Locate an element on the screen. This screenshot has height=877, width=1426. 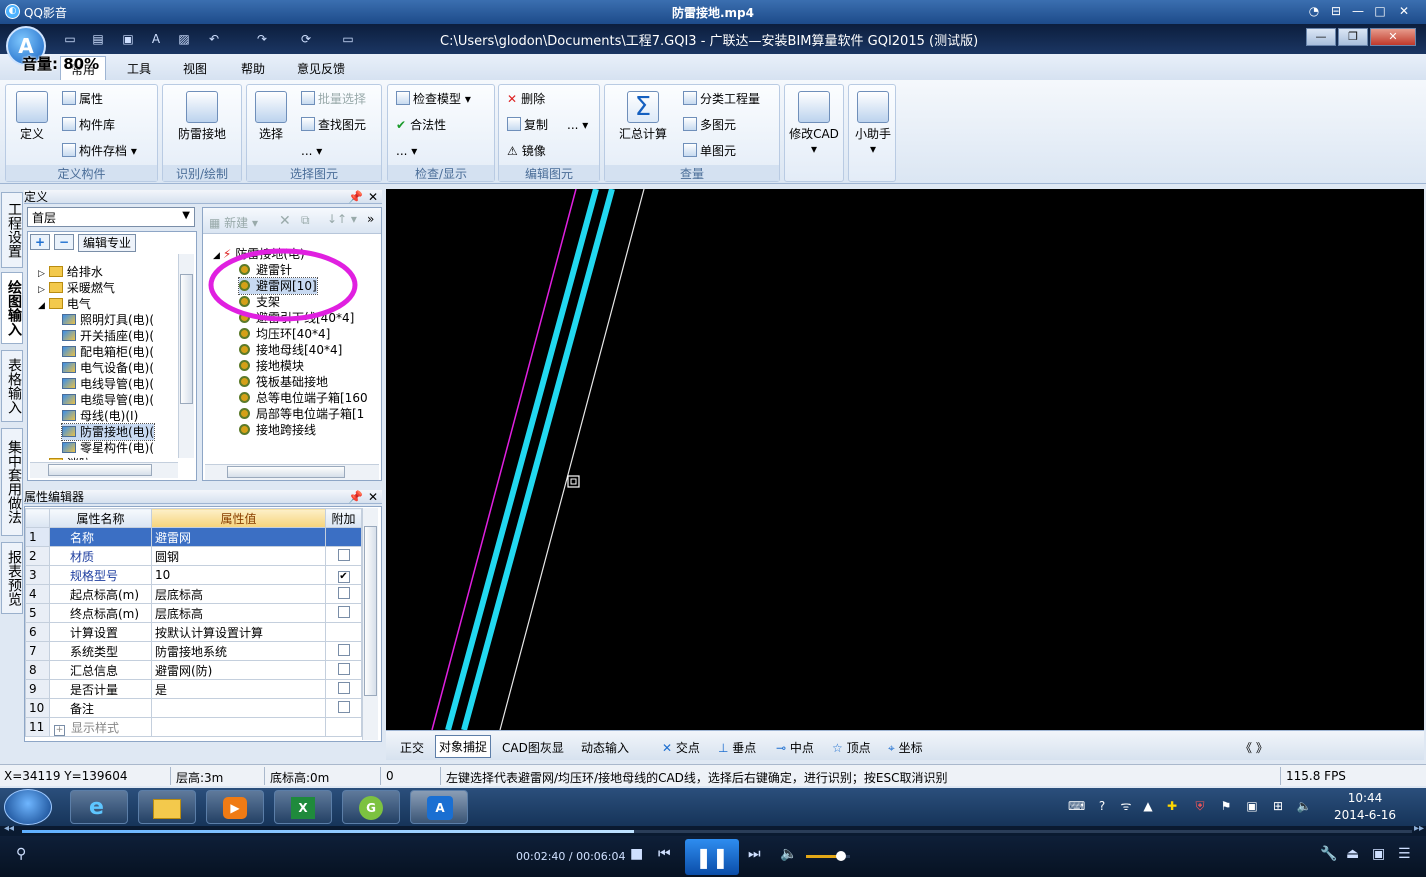
tab-drawing-input: 绘图输入 is located at coordinates (12, 308).